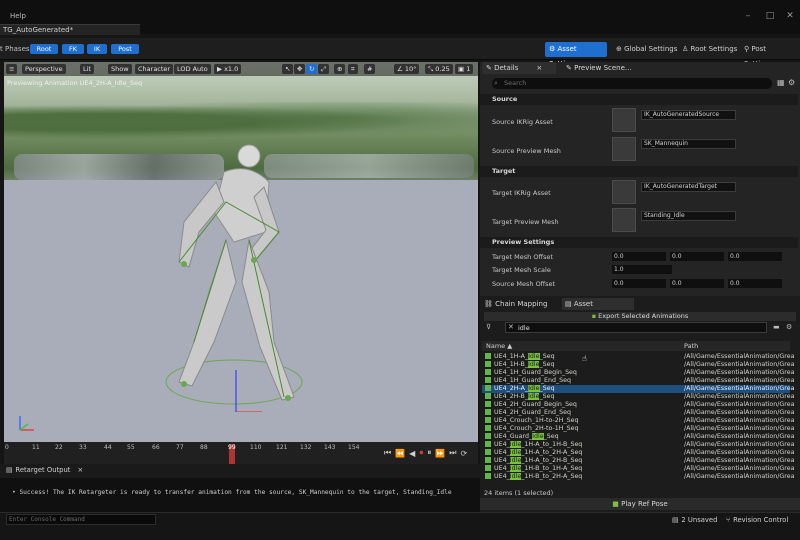 This screenshot has width=800, height=540. I want to click on scale-tool-icon: ⤢, so click(324, 69).